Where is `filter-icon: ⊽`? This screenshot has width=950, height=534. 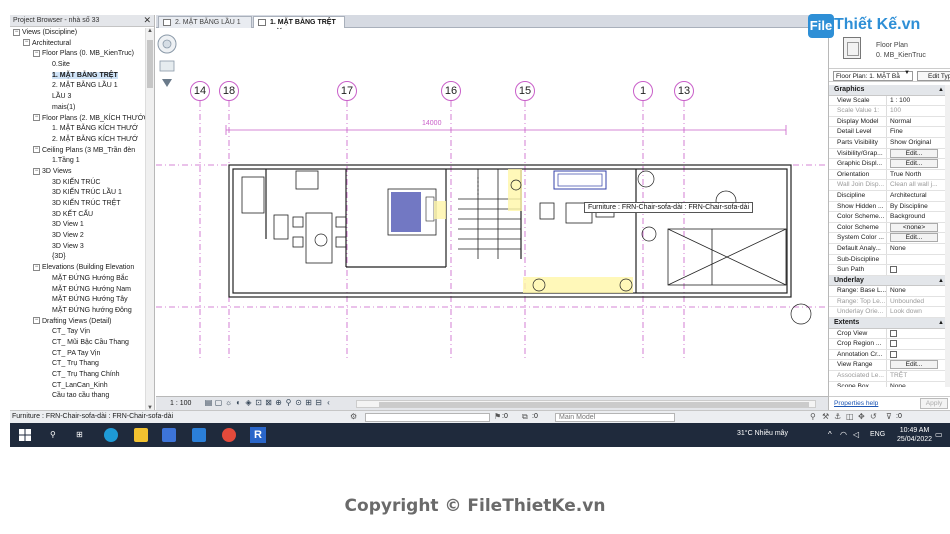 filter-icon: ⊽ is located at coordinates (889, 416).